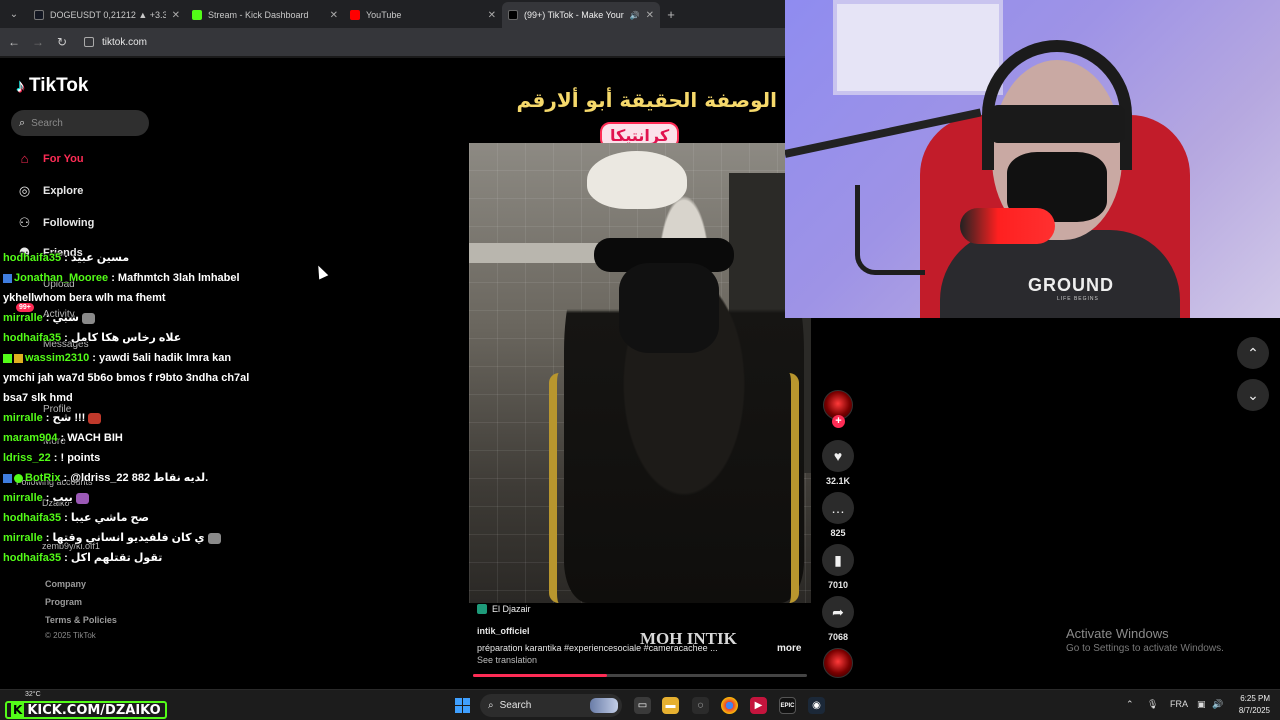  I want to click on chat-message: hodhaifa35 : صح ماشي عيبا, so click(76, 518).